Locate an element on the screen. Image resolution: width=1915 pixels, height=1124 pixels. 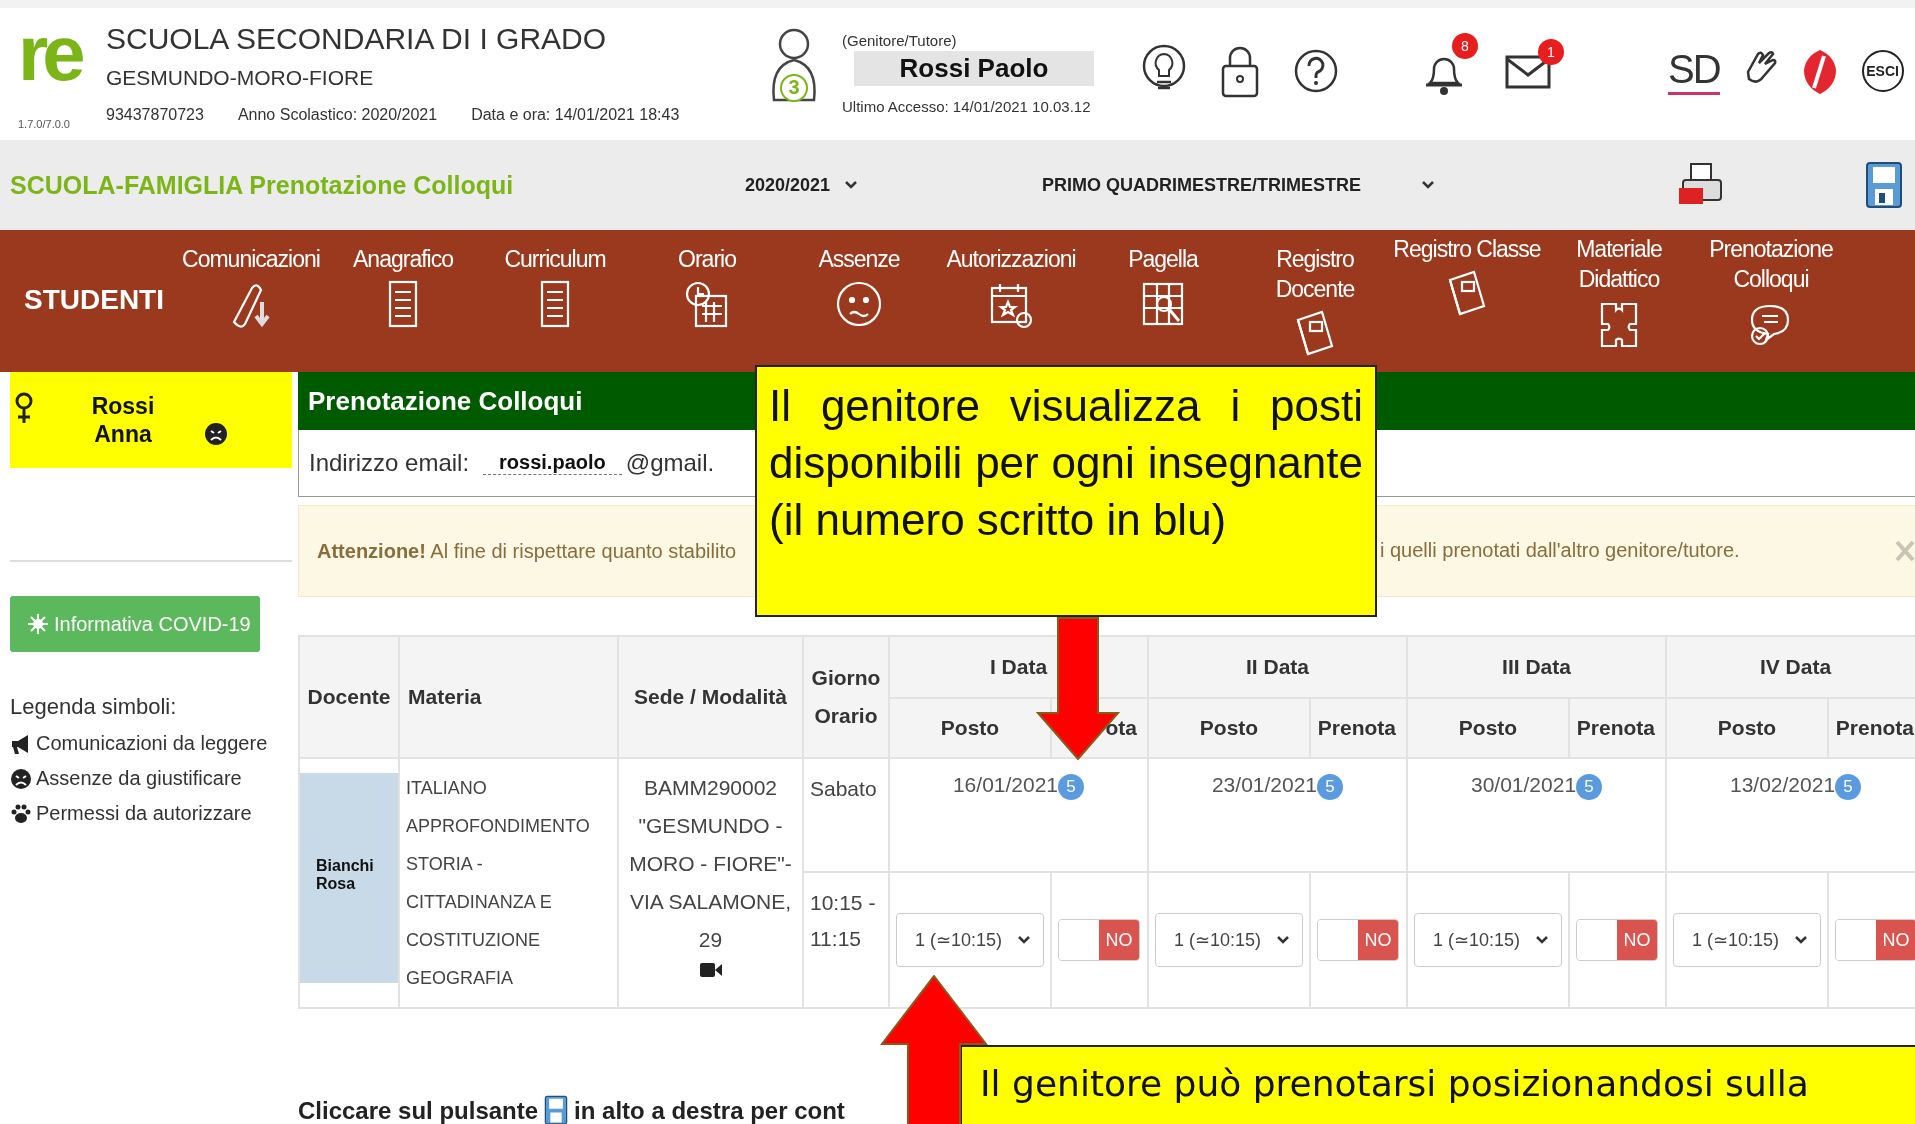
female-icon is located at coordinates (24, 408).